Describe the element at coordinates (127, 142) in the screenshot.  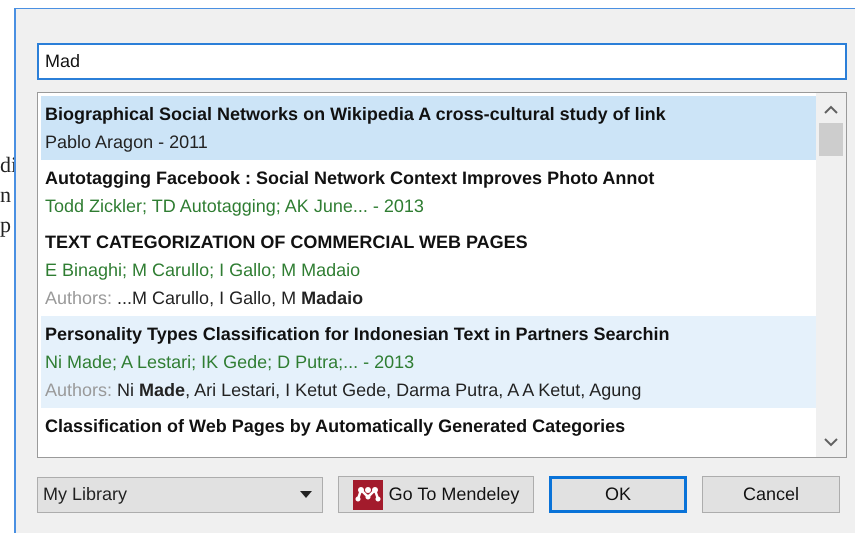
I see `result-citation: Pablo Aragon - 2011` at that location.